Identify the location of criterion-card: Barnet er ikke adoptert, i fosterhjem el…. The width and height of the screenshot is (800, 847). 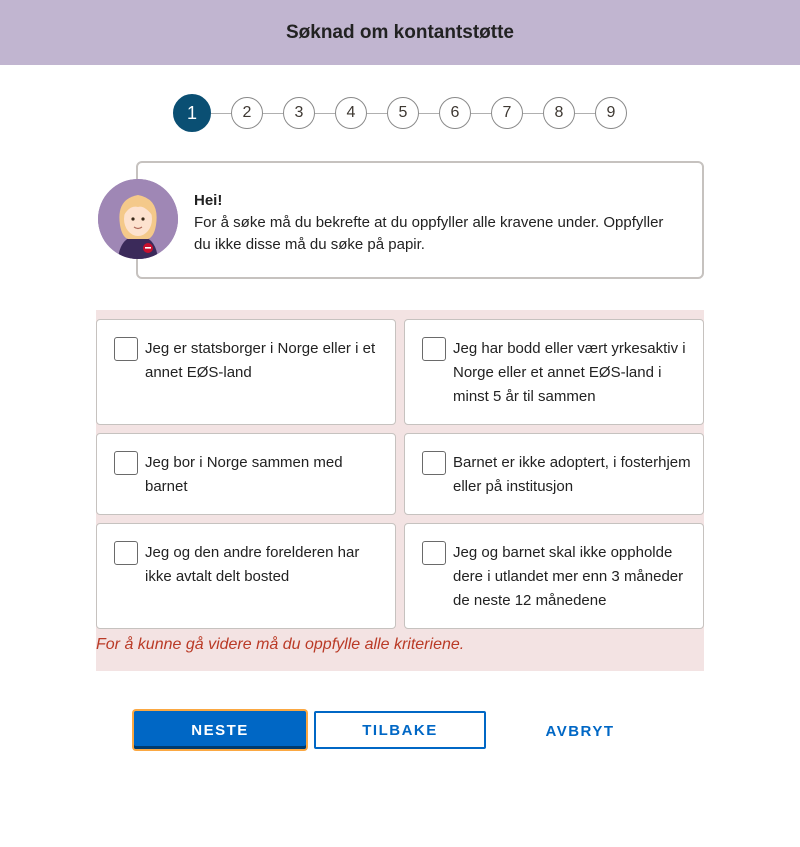
(554, 474).